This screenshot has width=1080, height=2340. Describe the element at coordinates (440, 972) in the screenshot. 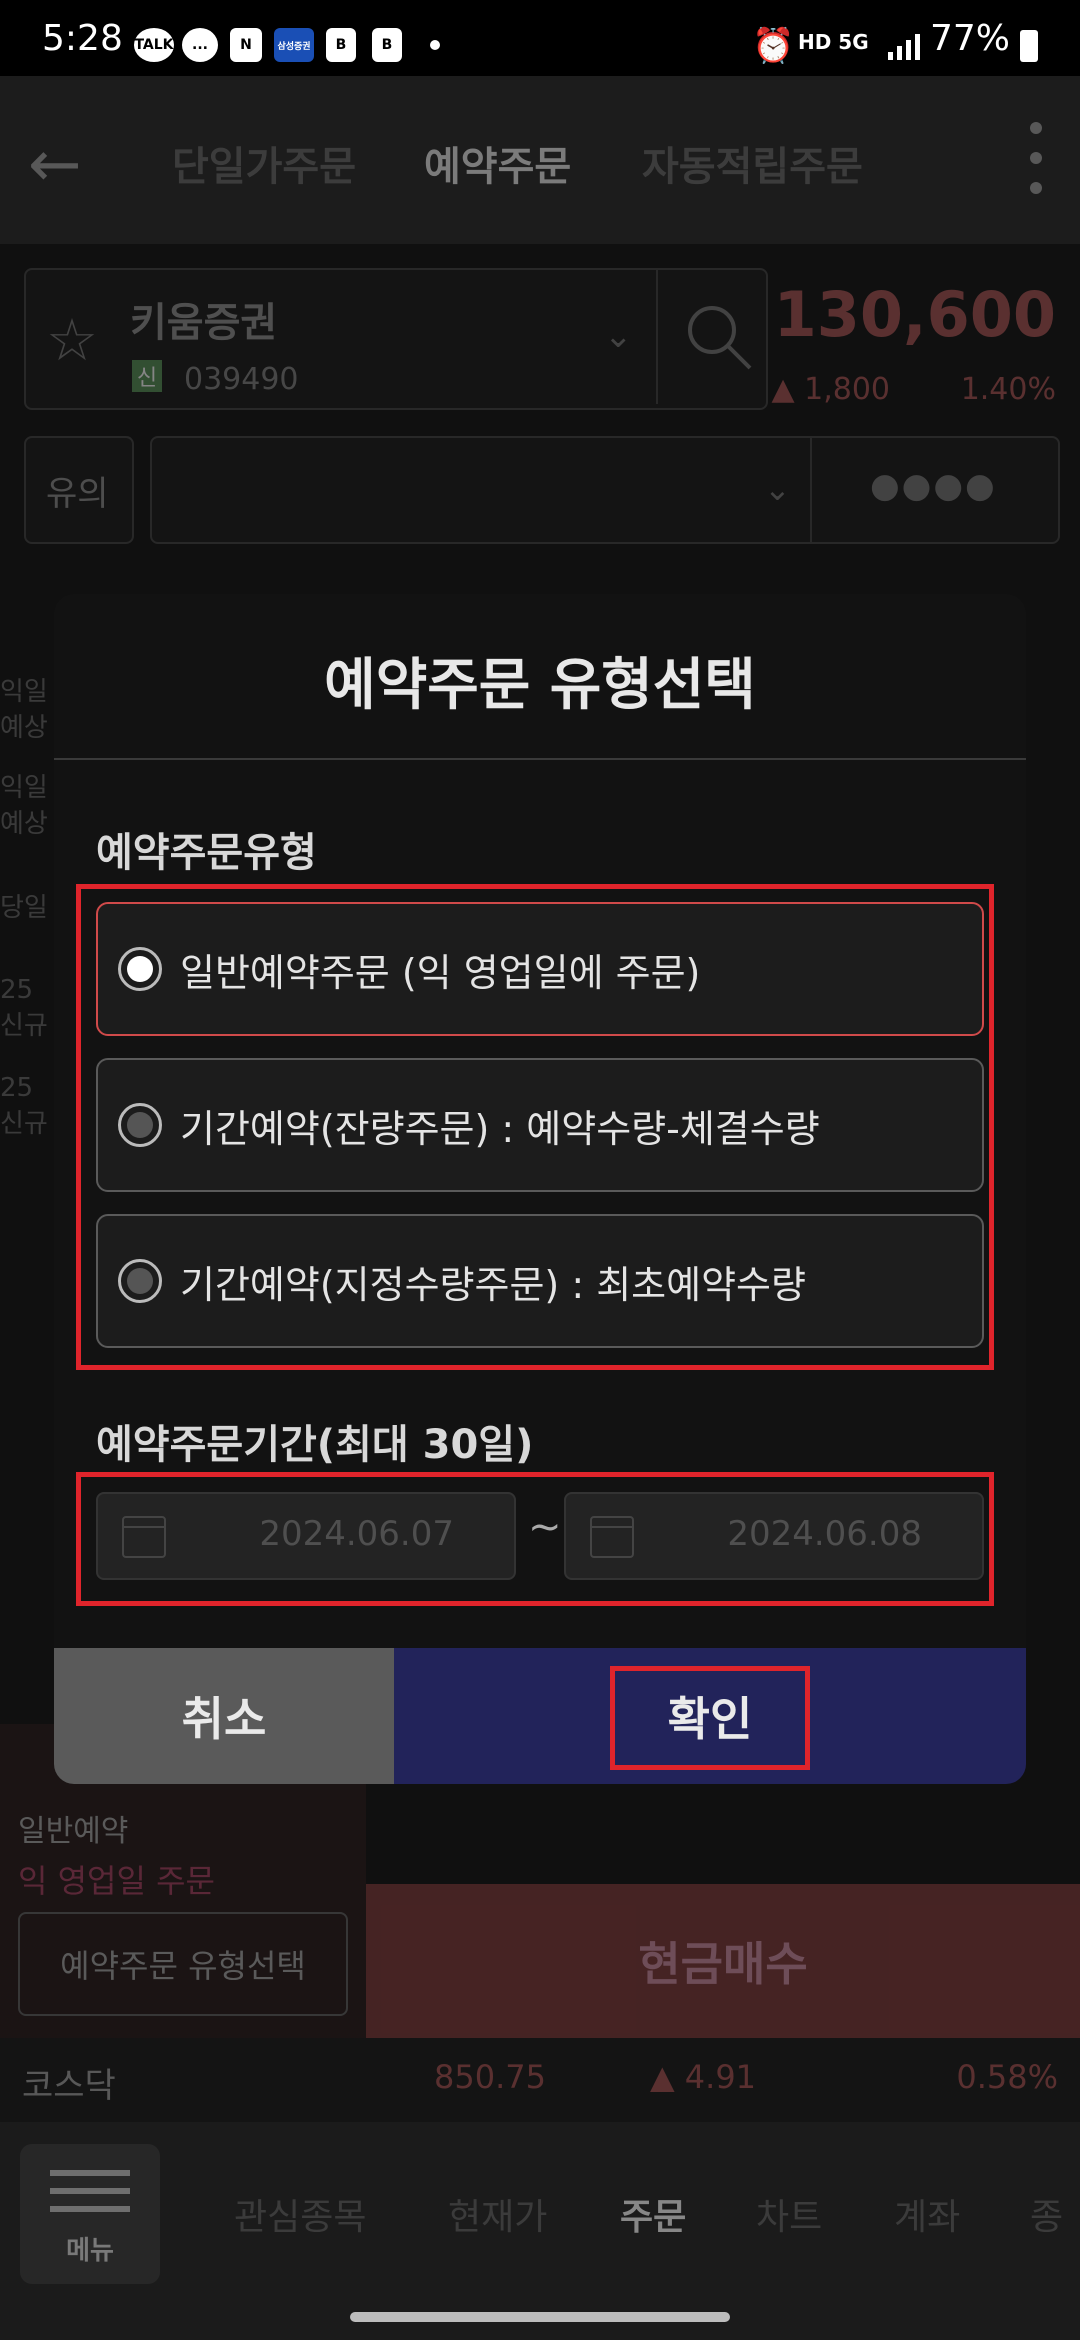

I see `option-label: 일반예약주문 (익 영업일에 주문)` at that location.